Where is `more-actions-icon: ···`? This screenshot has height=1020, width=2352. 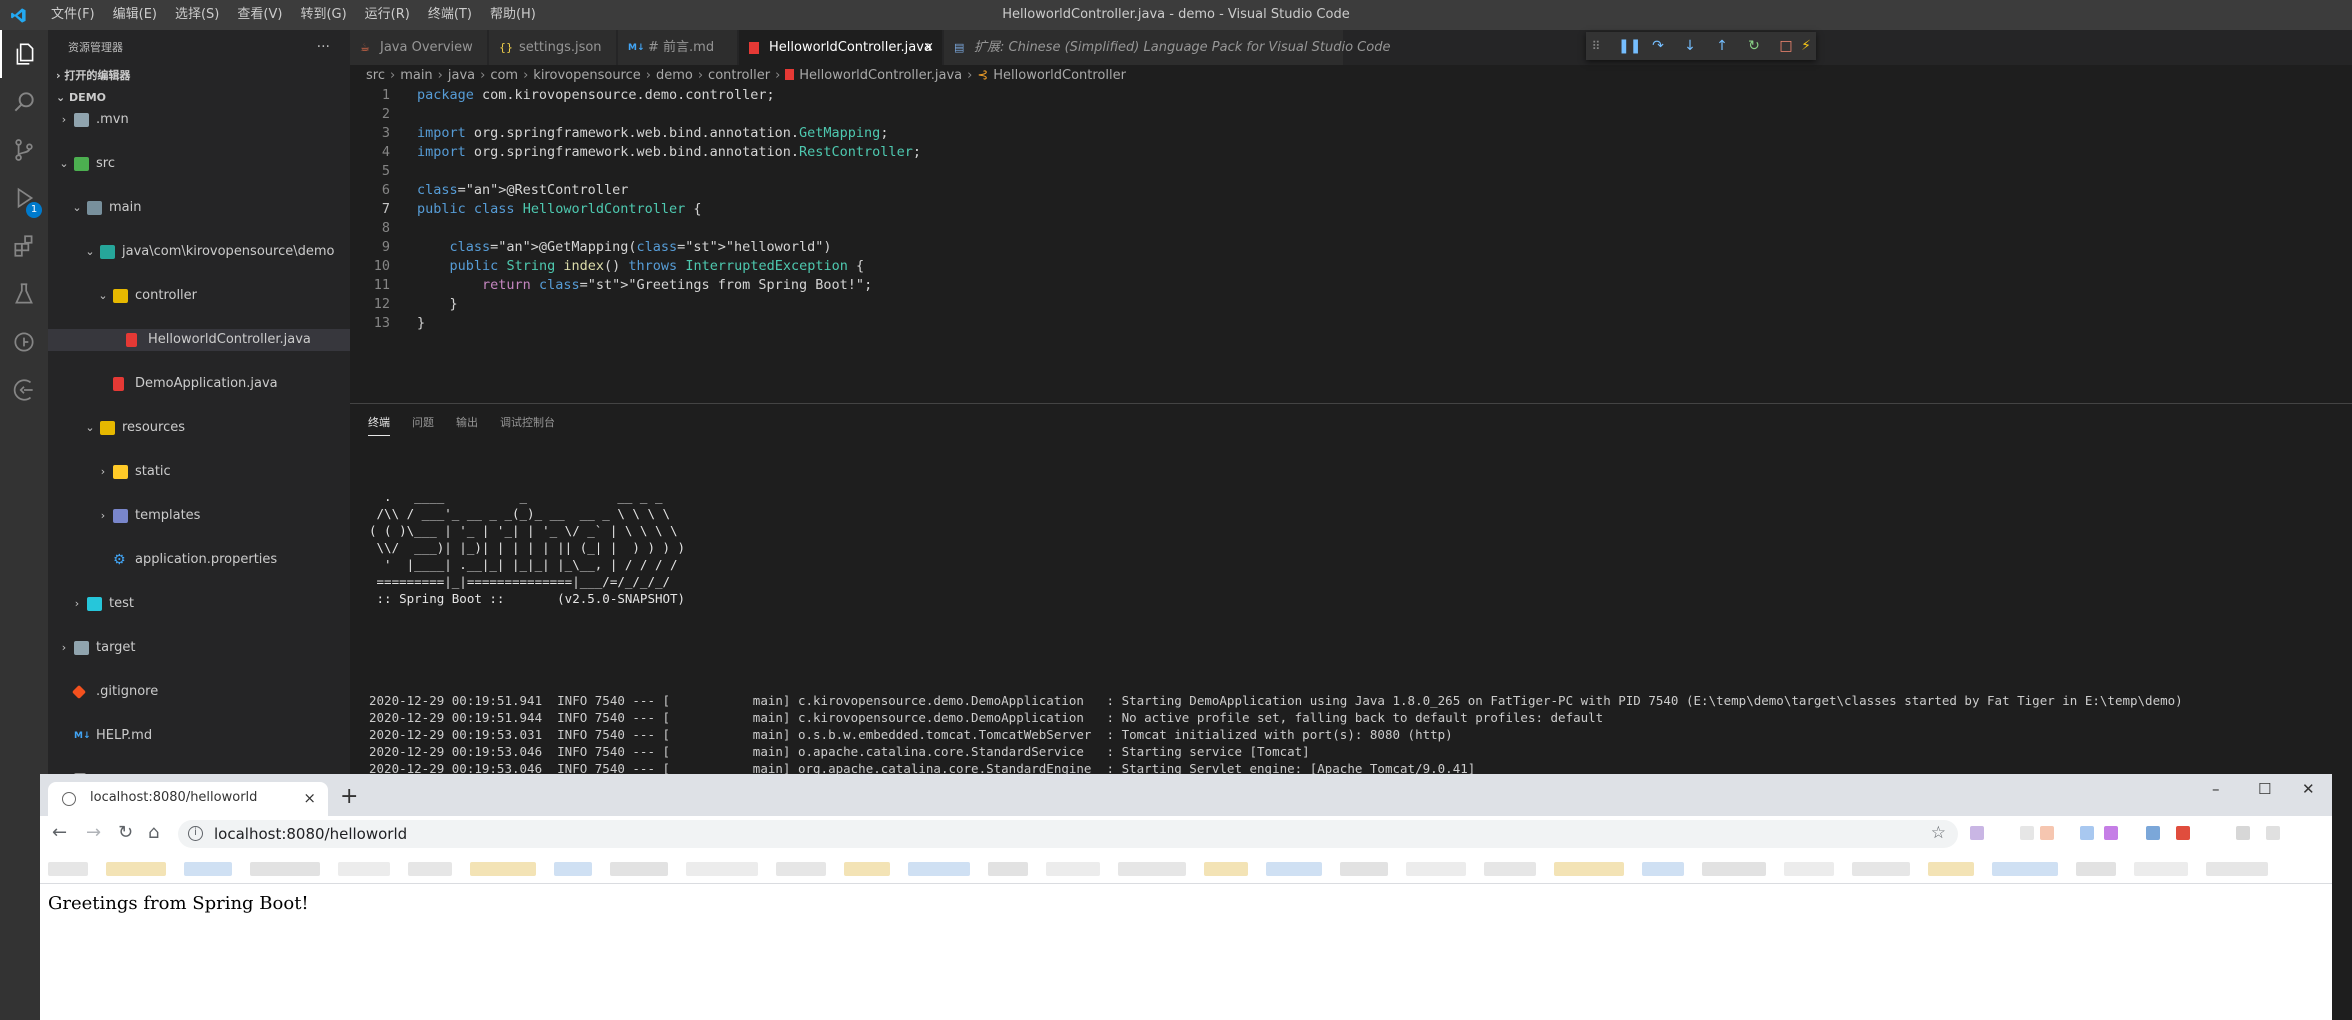
more-actions-icon: ··· is located at coordinates (323, 47).